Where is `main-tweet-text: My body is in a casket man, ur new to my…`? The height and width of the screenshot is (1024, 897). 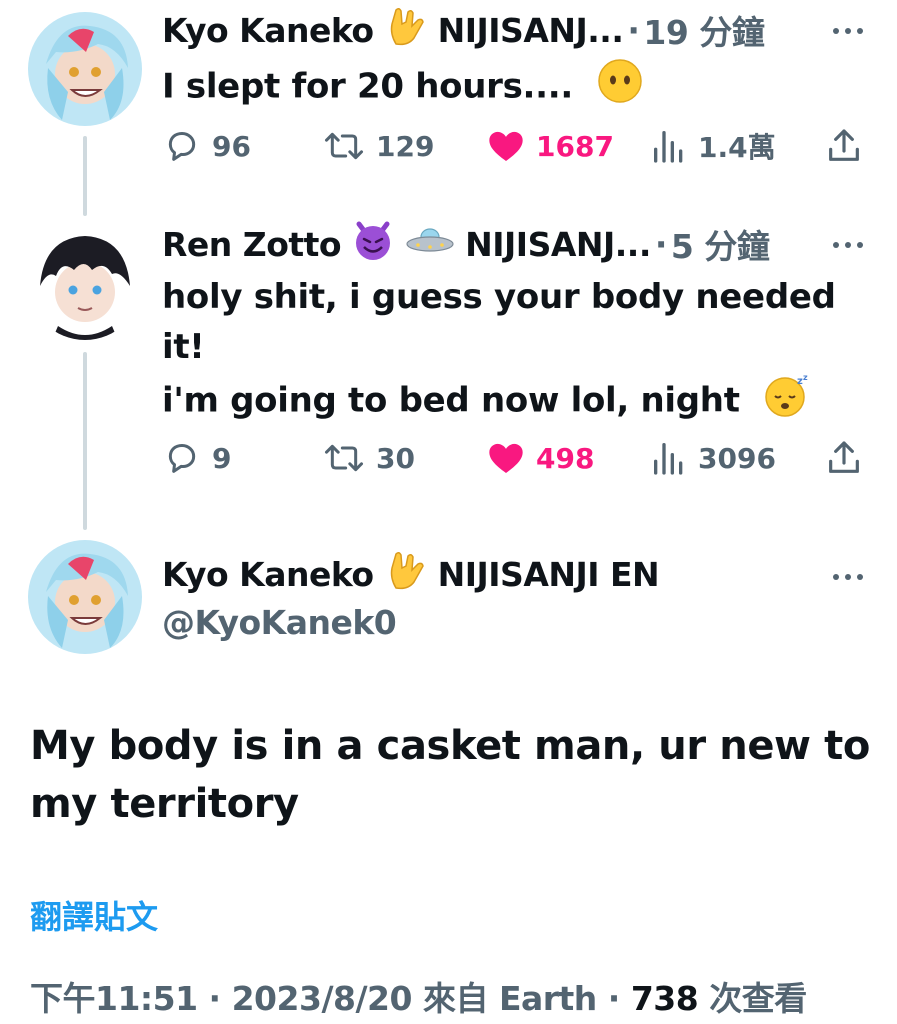 main-tweet-text: My body is in a casket man, ur new to my… is located at coordinates (450, 775).